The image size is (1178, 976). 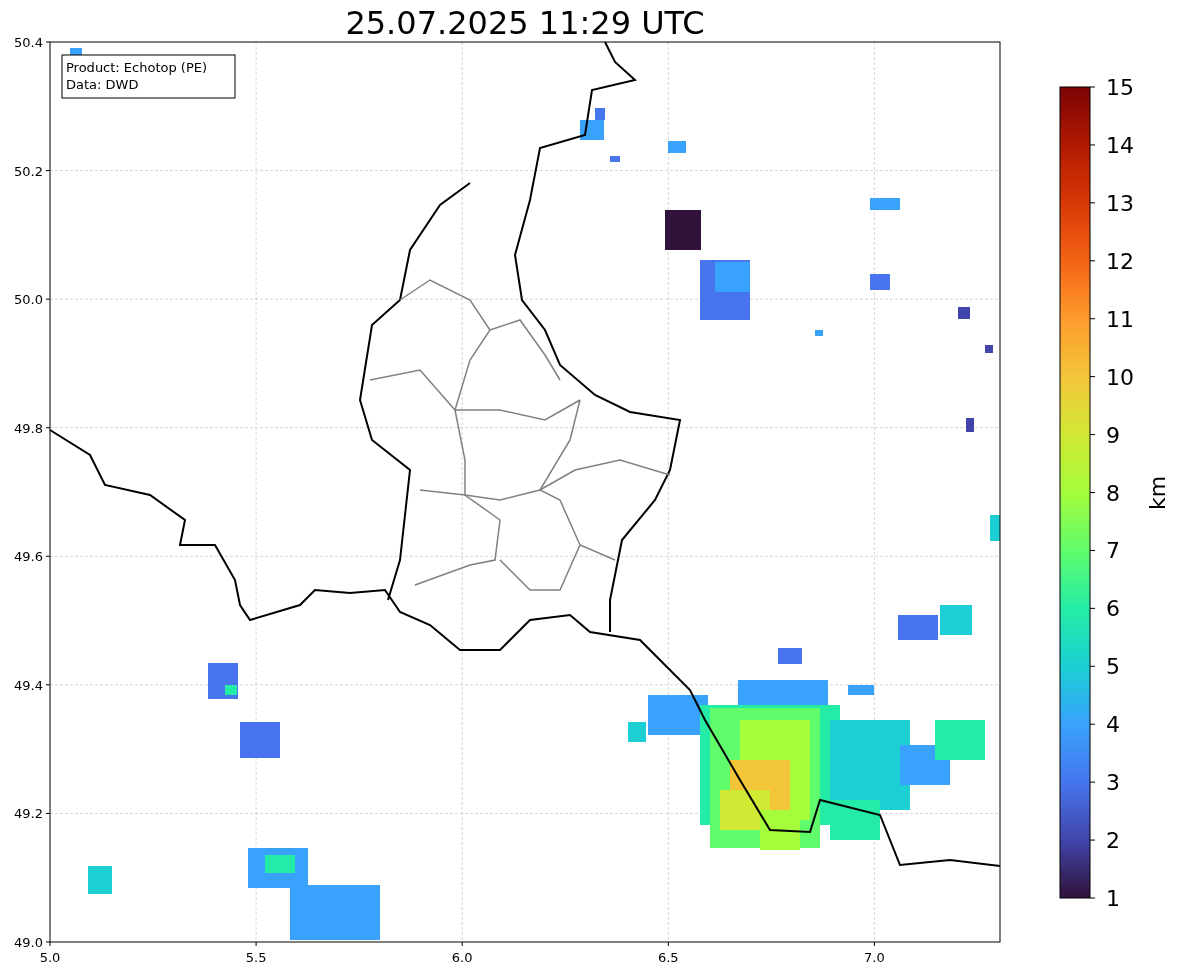 I want to click on colorbar-tick-label: 6, so click(x=1113, y=609).